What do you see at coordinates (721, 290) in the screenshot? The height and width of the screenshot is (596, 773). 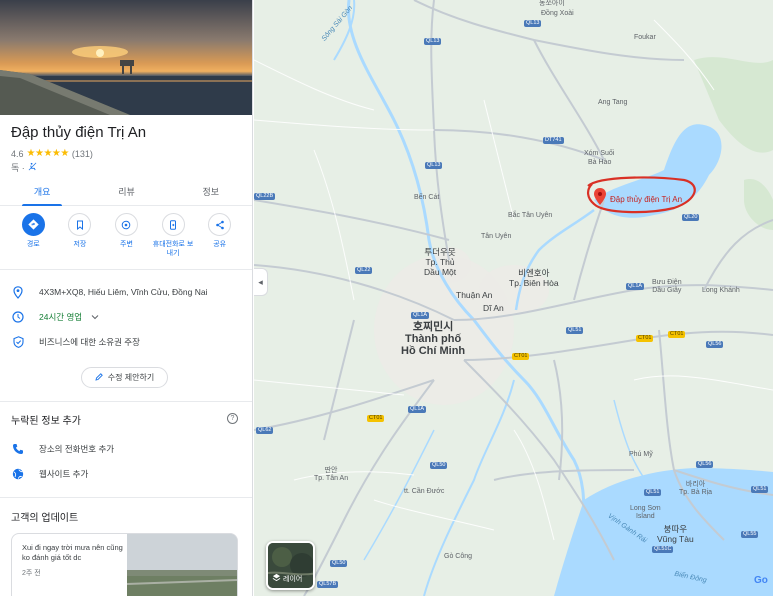 I see `map-label-long-khanh: Long Khánh` at bounding box center [721, 290].